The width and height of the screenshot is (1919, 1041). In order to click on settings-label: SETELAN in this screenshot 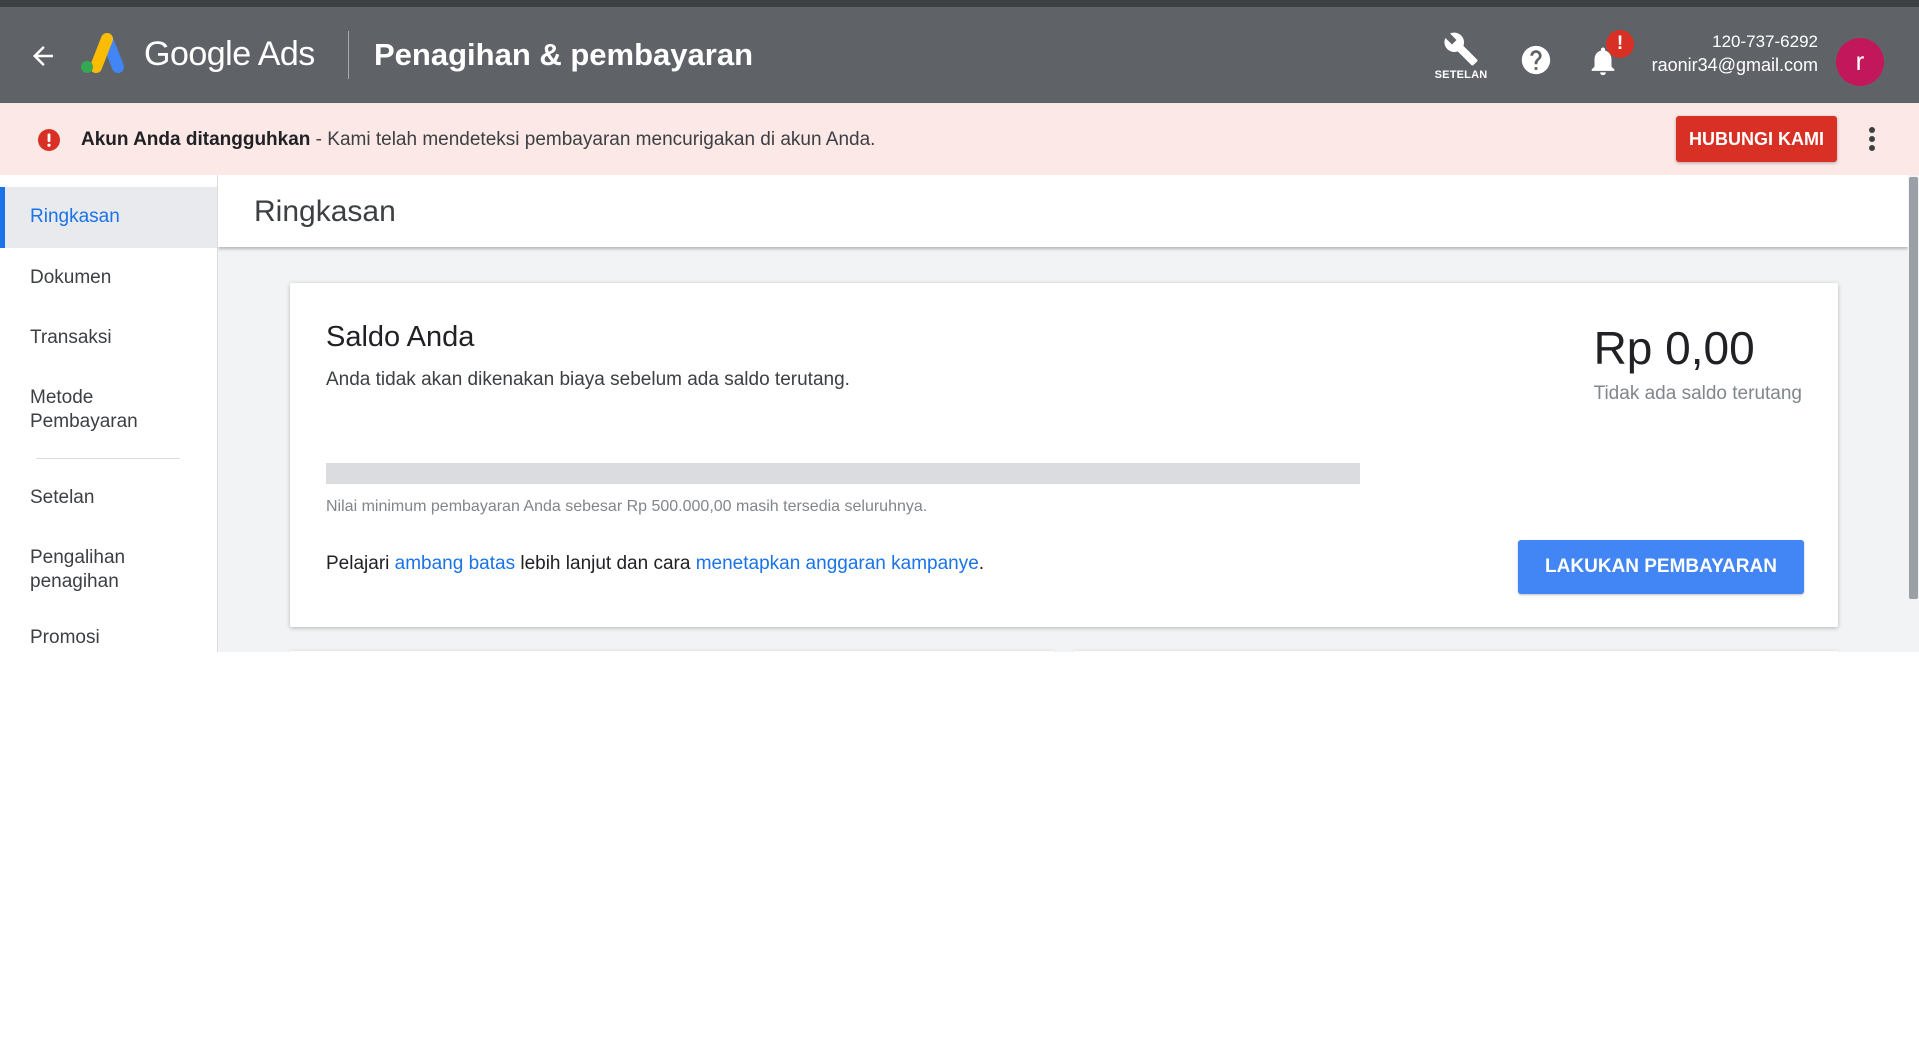, I will do `click(1461, 75)`.